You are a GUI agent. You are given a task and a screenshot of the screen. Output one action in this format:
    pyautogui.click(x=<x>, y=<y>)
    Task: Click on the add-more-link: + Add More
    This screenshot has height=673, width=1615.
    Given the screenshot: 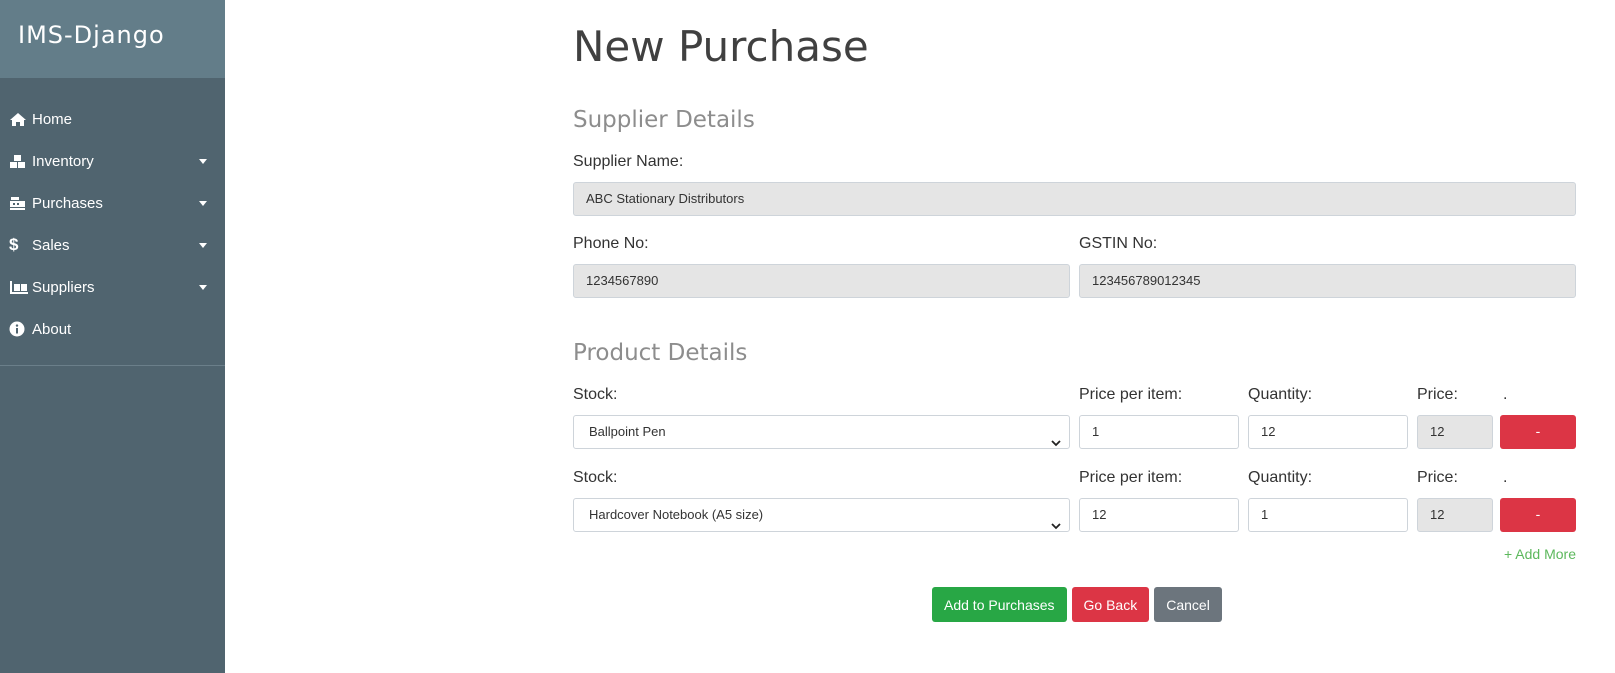 What is the action you would take?
    pyautogui.click(x=1540, y=554)
    